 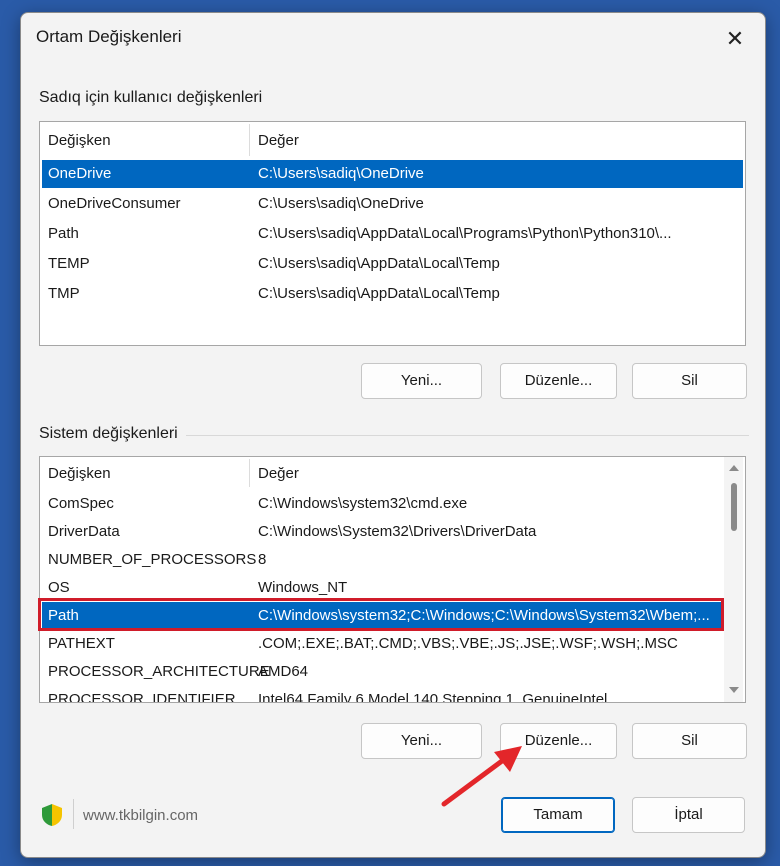 What do you see at coordinates (689, 381) in the screenshot?
I see `user-delete-button: Sil` at bounding box center [689, 381].